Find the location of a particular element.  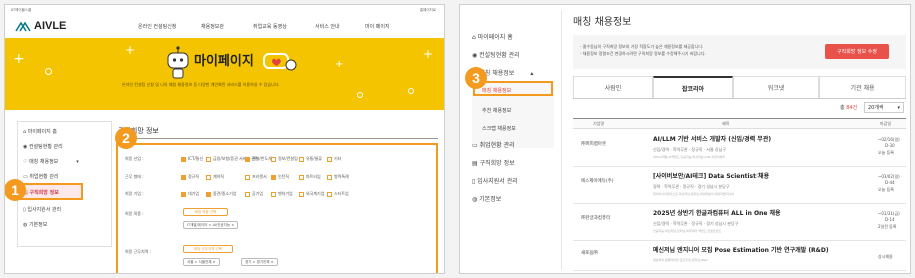

checkbox-option: ICT/통신 is located at coordinates (192, 159).